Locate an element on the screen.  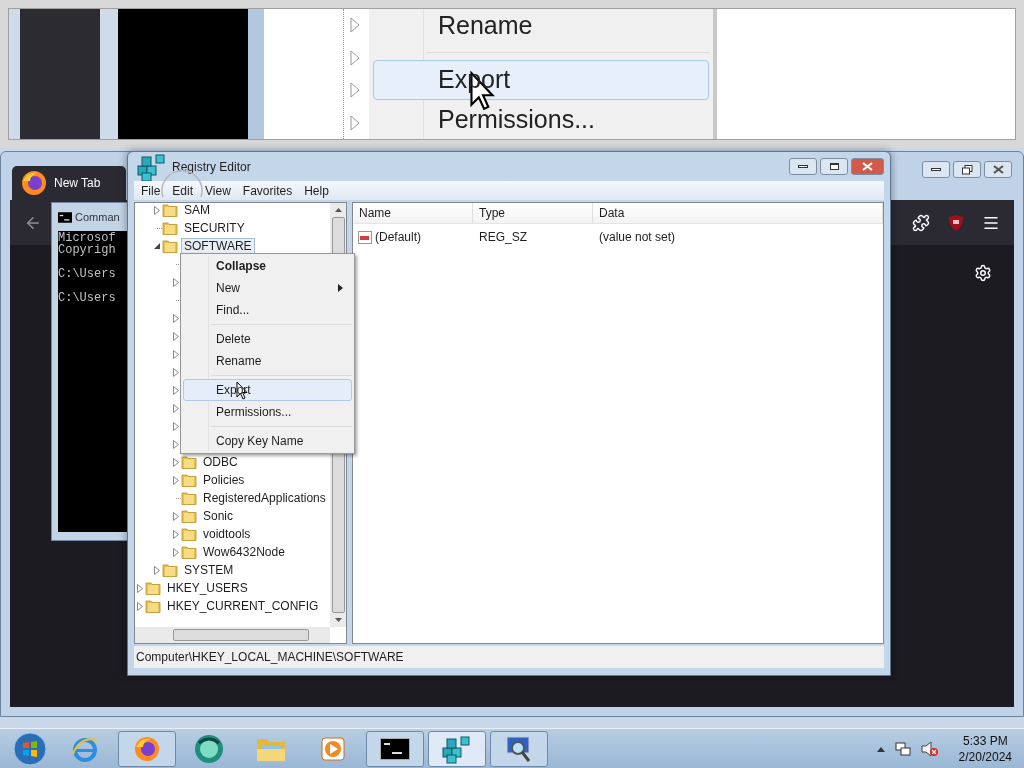
tree-item: SAM is located at coordinates (197, 210).